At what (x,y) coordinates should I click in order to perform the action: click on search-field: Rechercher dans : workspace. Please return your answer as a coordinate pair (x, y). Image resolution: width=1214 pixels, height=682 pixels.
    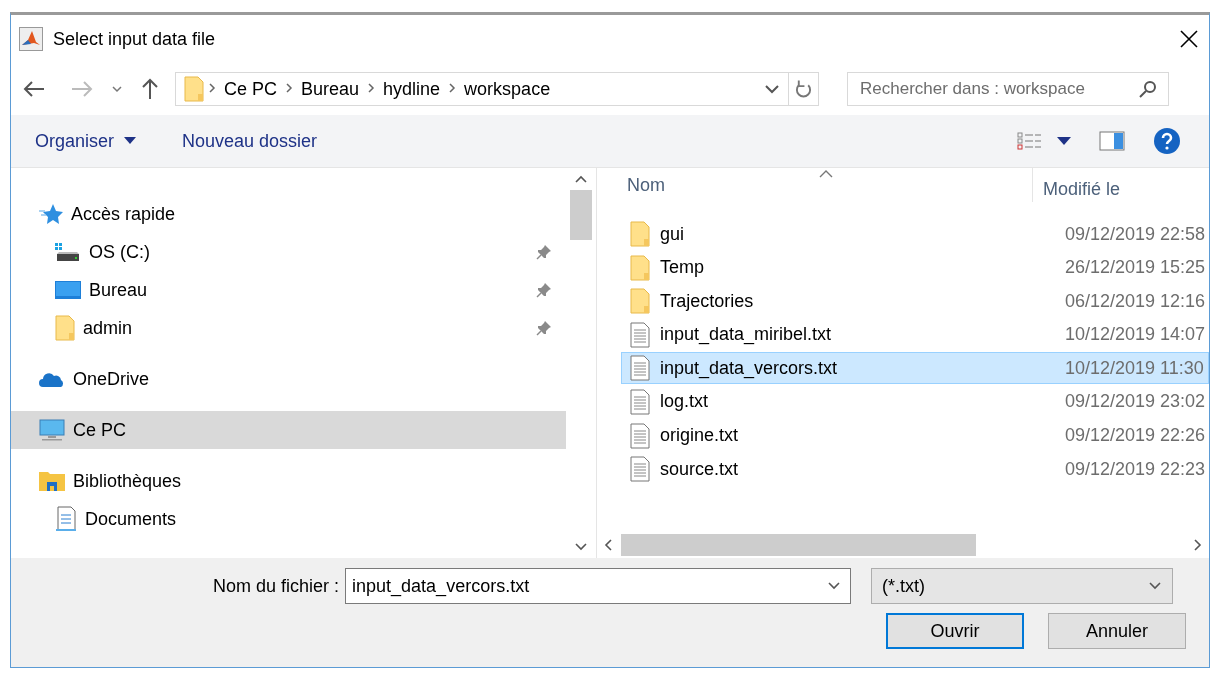
    Looking at the image, I should click on (1008, 89).